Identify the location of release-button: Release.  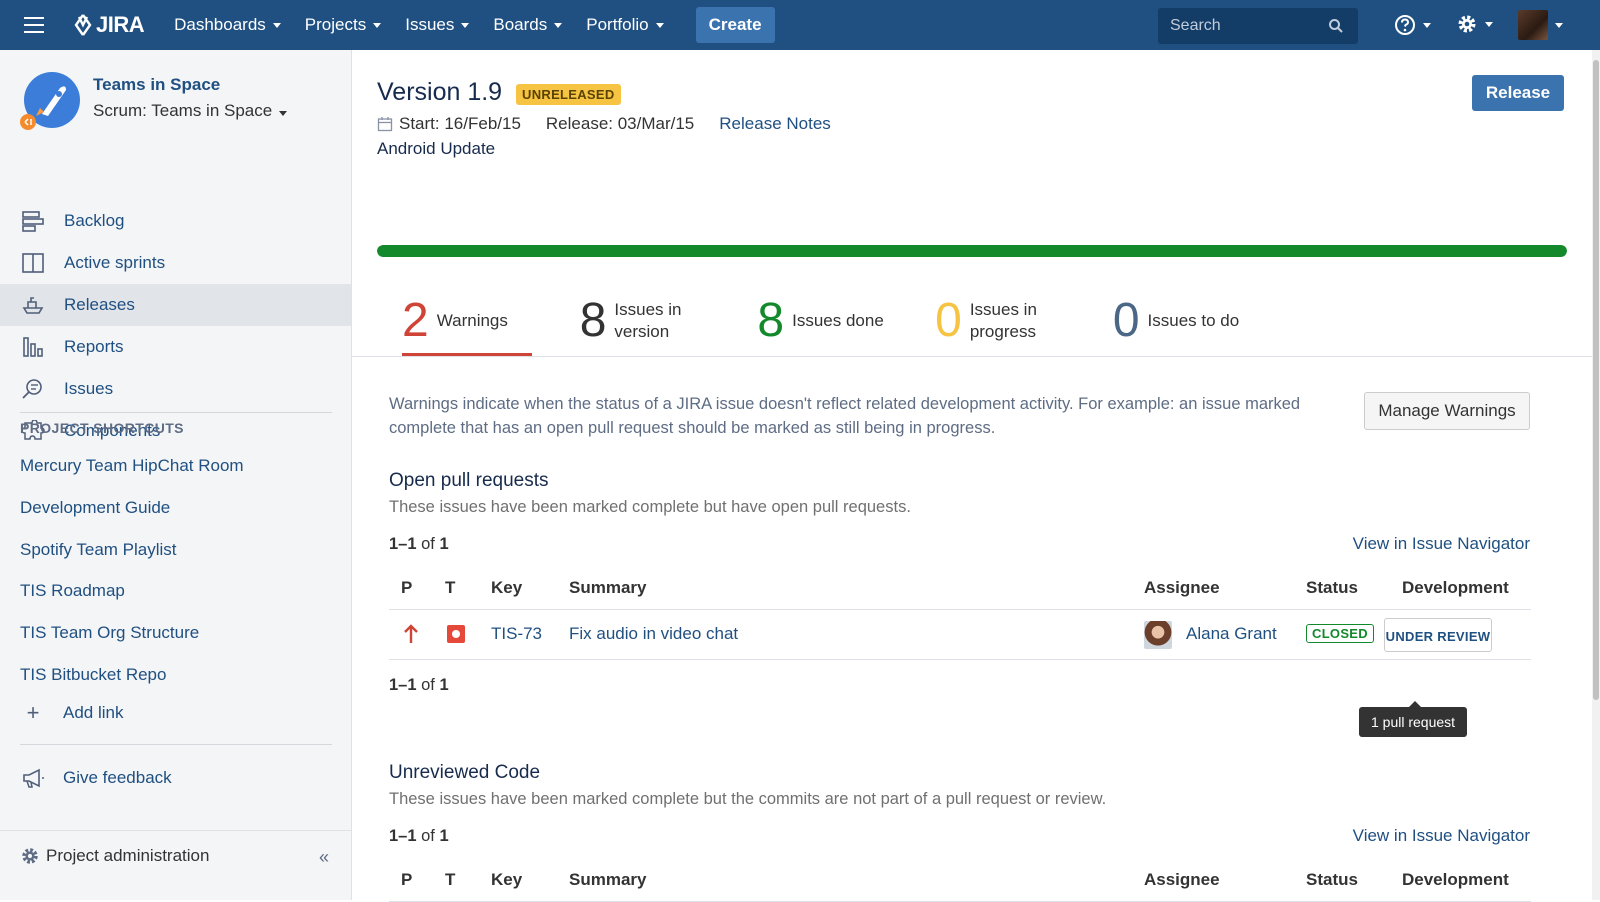
(1518, 93).